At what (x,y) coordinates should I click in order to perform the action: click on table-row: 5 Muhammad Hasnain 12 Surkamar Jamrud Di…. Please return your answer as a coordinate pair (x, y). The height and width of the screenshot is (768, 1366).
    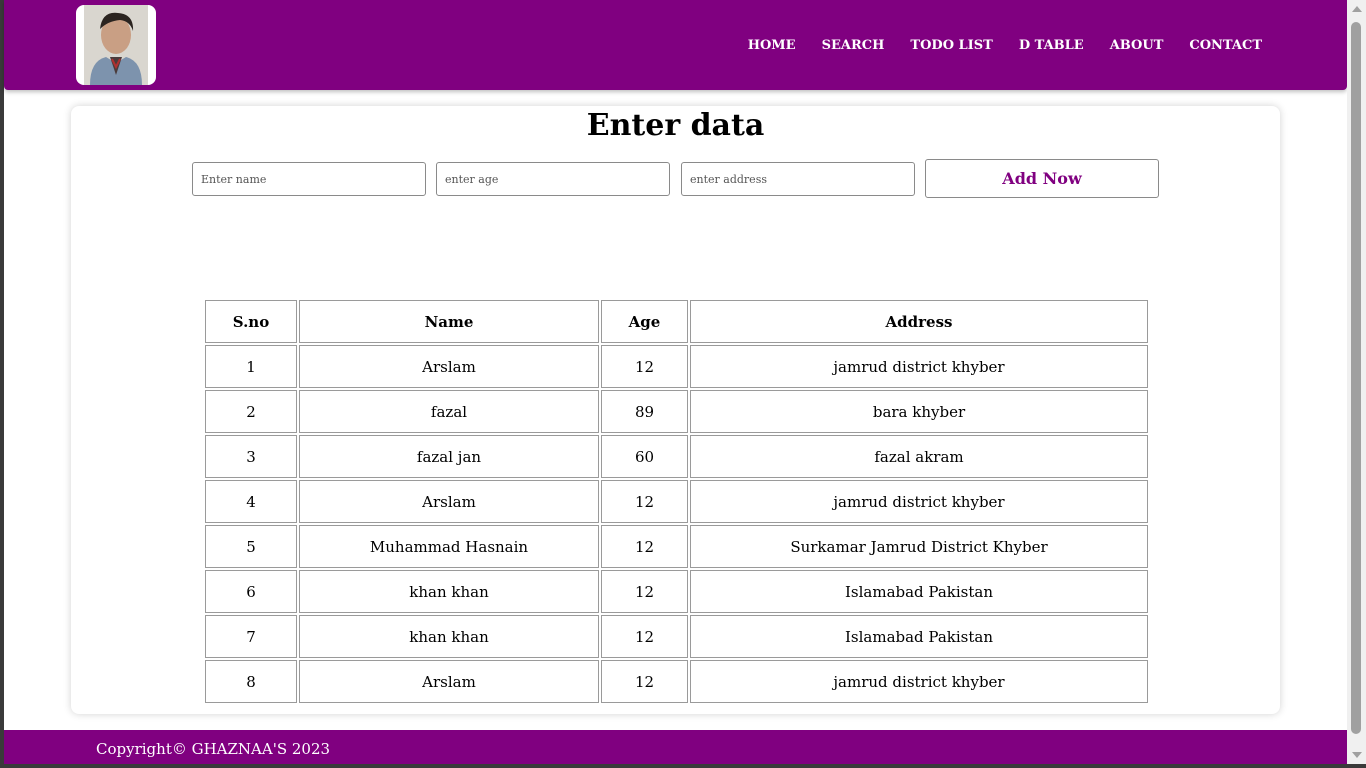
    Looking at the image, I should click on (676, 546).